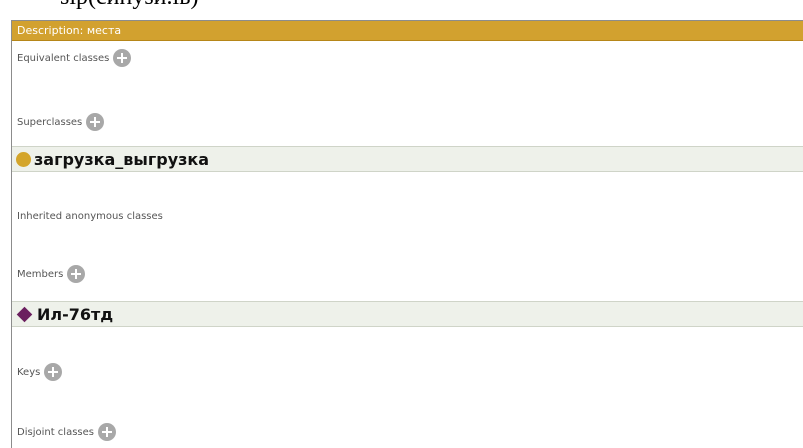 This screenshot has height=448, width=803. I want to click on add-member-icon, so click(76, 274).